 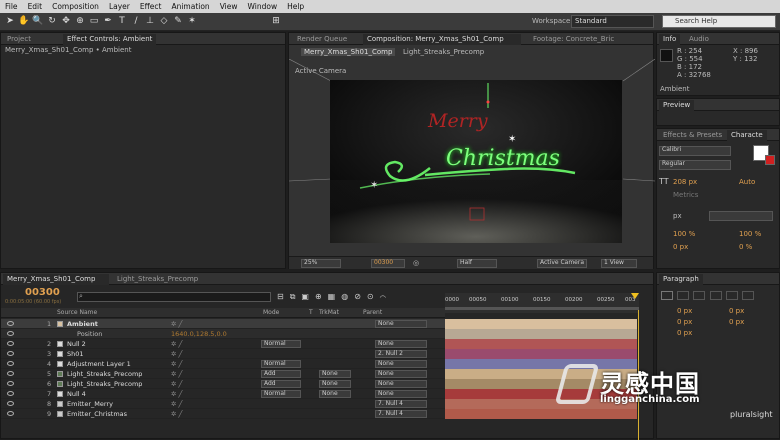 I want to click on stroke-type-dropdown, so click(x=741, y=216).